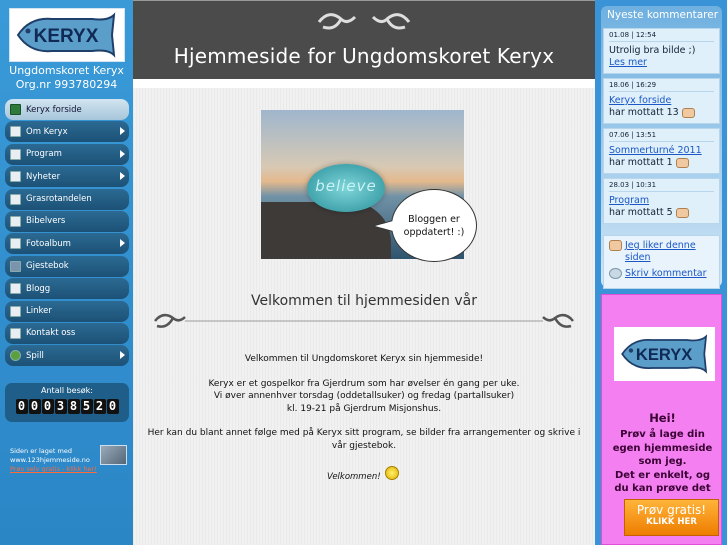  I want to click on speech-bubble-icon, so click(615, 273).